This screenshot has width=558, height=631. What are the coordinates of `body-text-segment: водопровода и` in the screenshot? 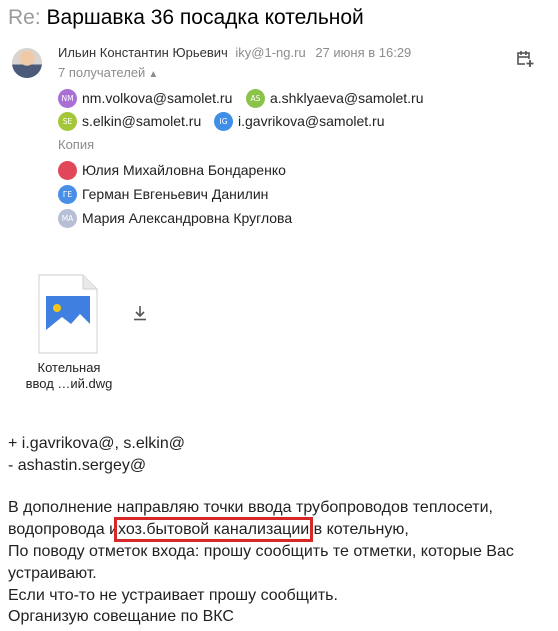 It's located at (63, 529).